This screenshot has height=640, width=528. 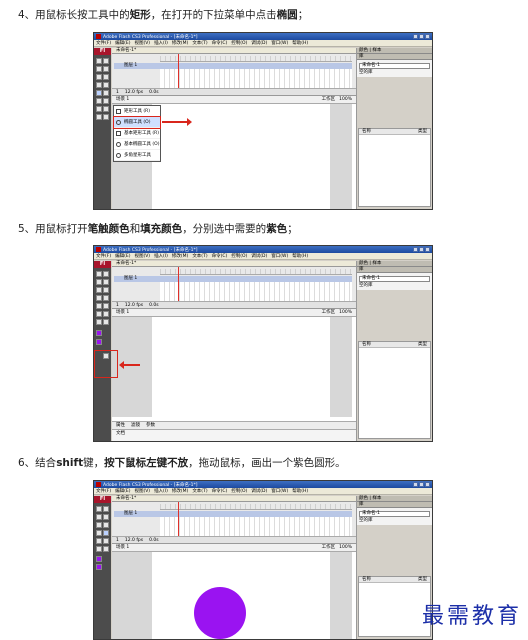 I want to click on tab-properties: 属性, so click(x=120, y=425).